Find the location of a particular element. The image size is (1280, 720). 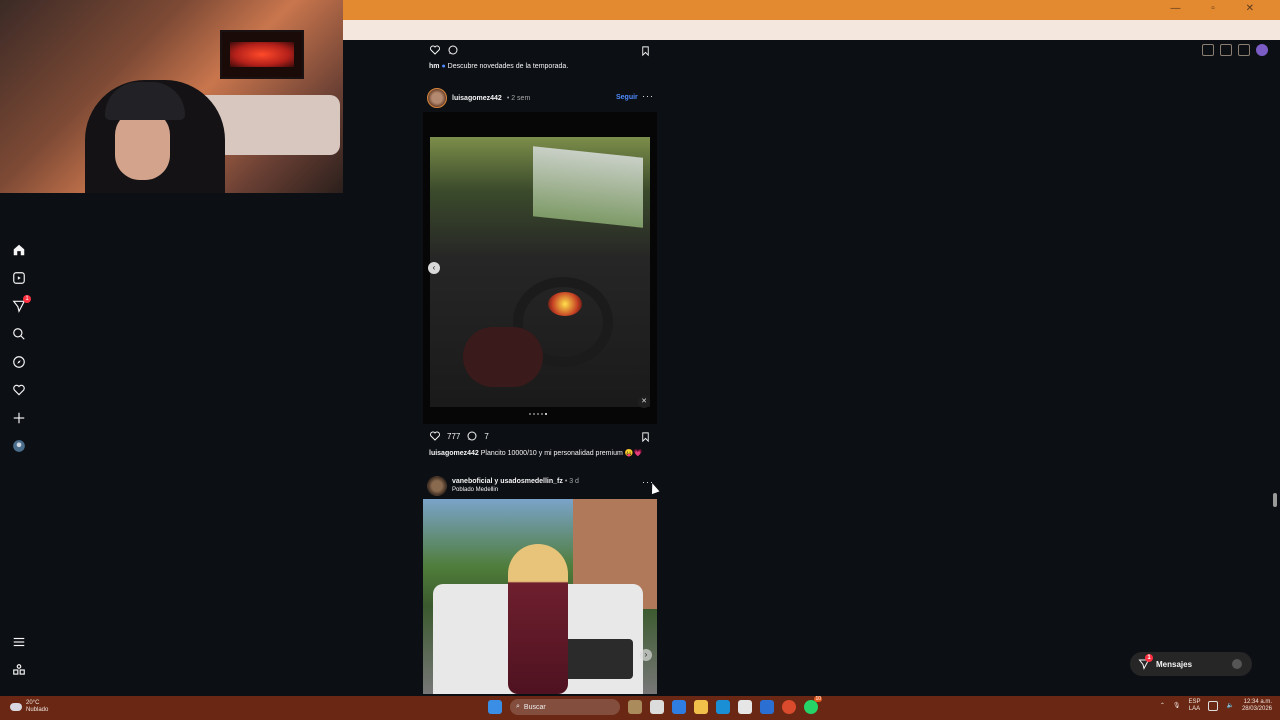

menu-icon is located at coordinates (19, 642).